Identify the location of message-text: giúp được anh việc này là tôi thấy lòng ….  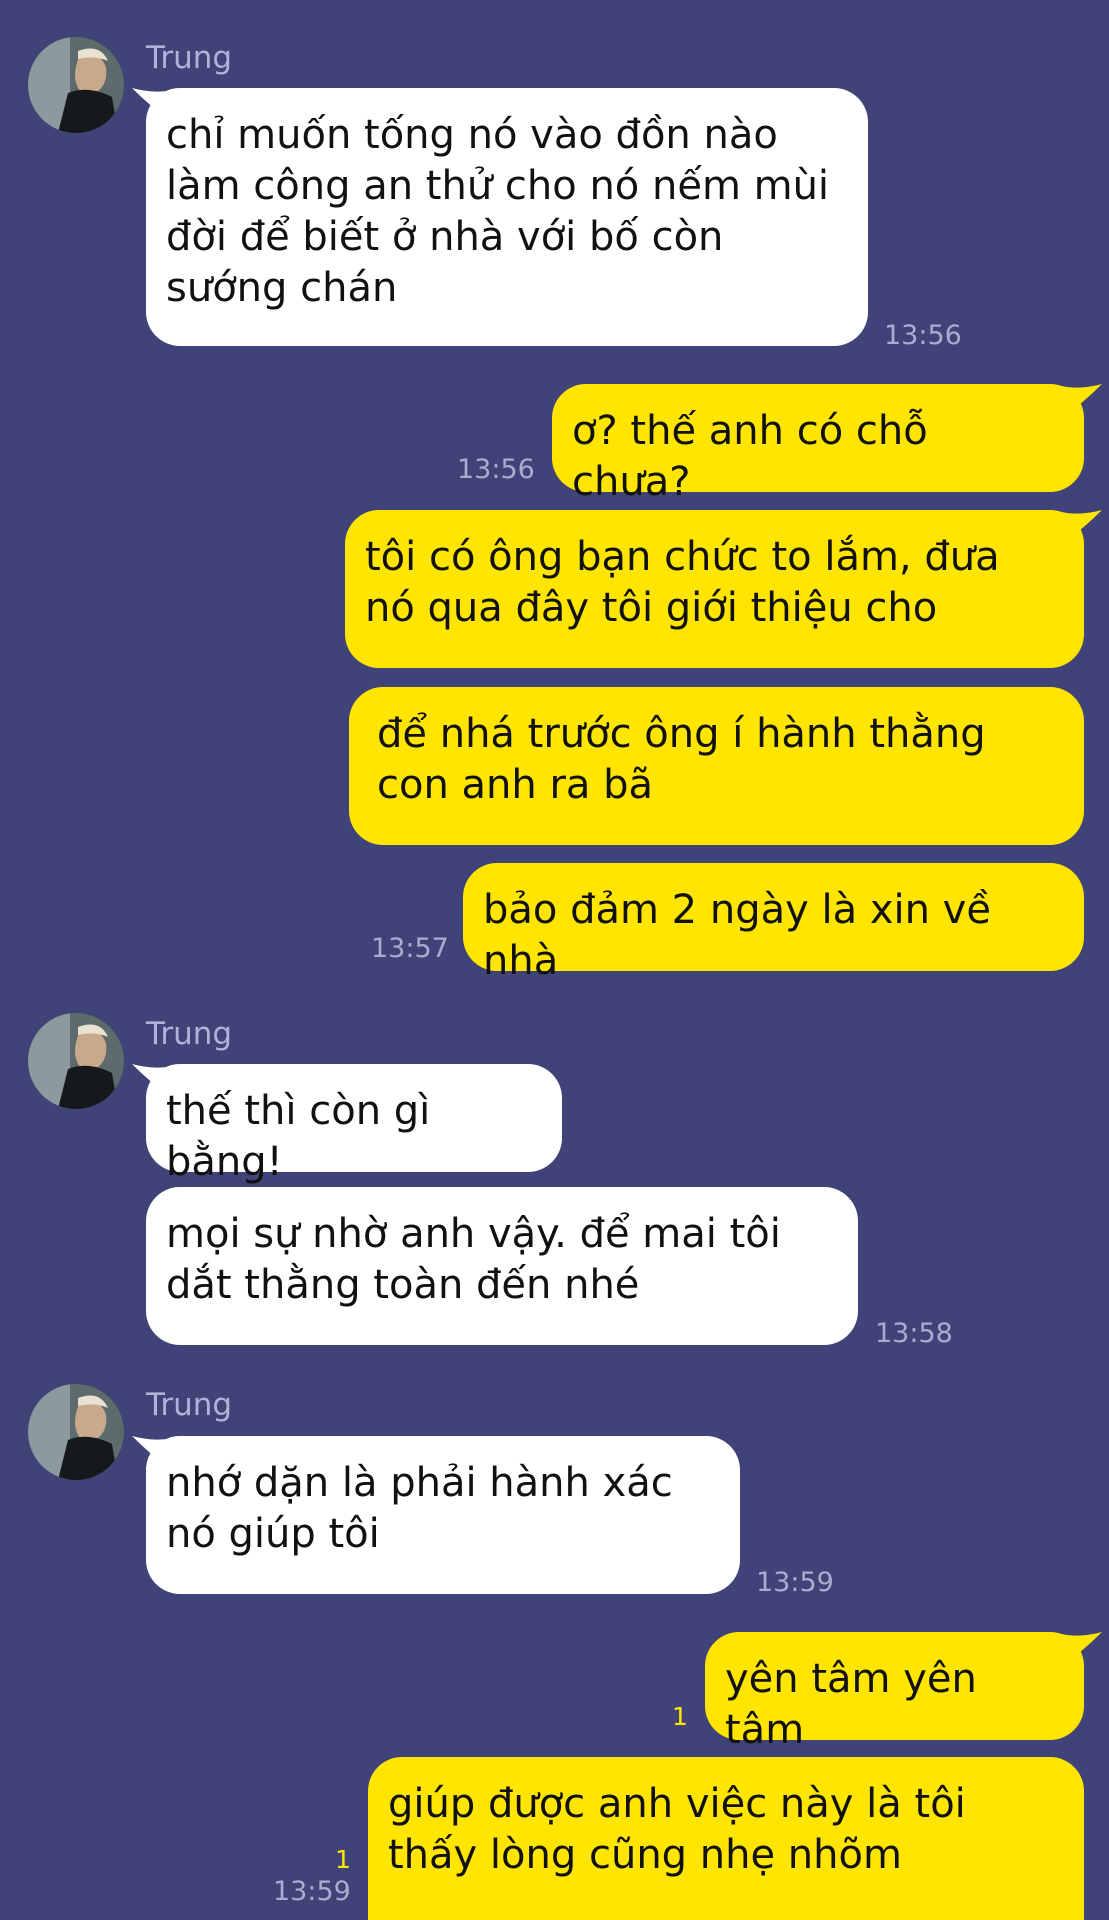
(677, 1829).